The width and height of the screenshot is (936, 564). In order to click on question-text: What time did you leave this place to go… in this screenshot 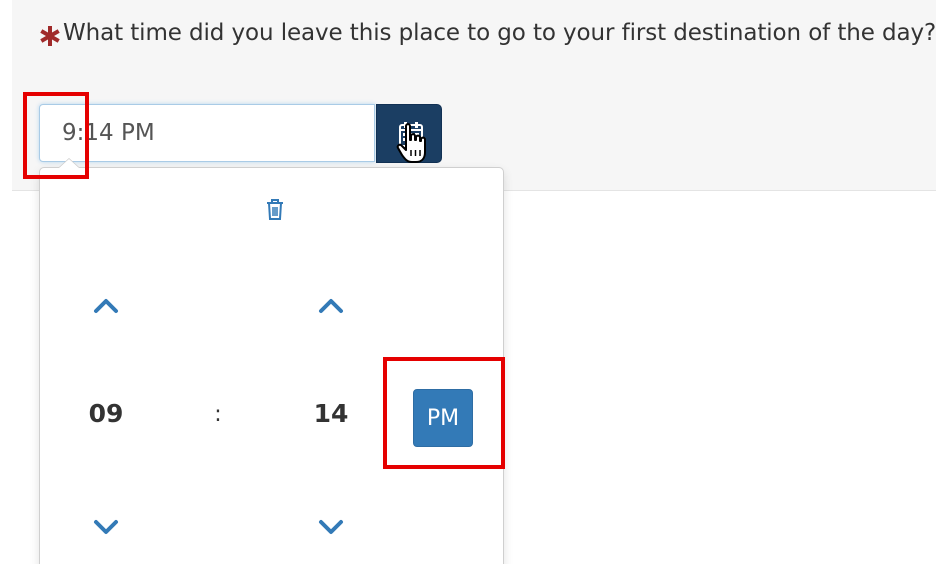, I will do `click(499, 33)`.